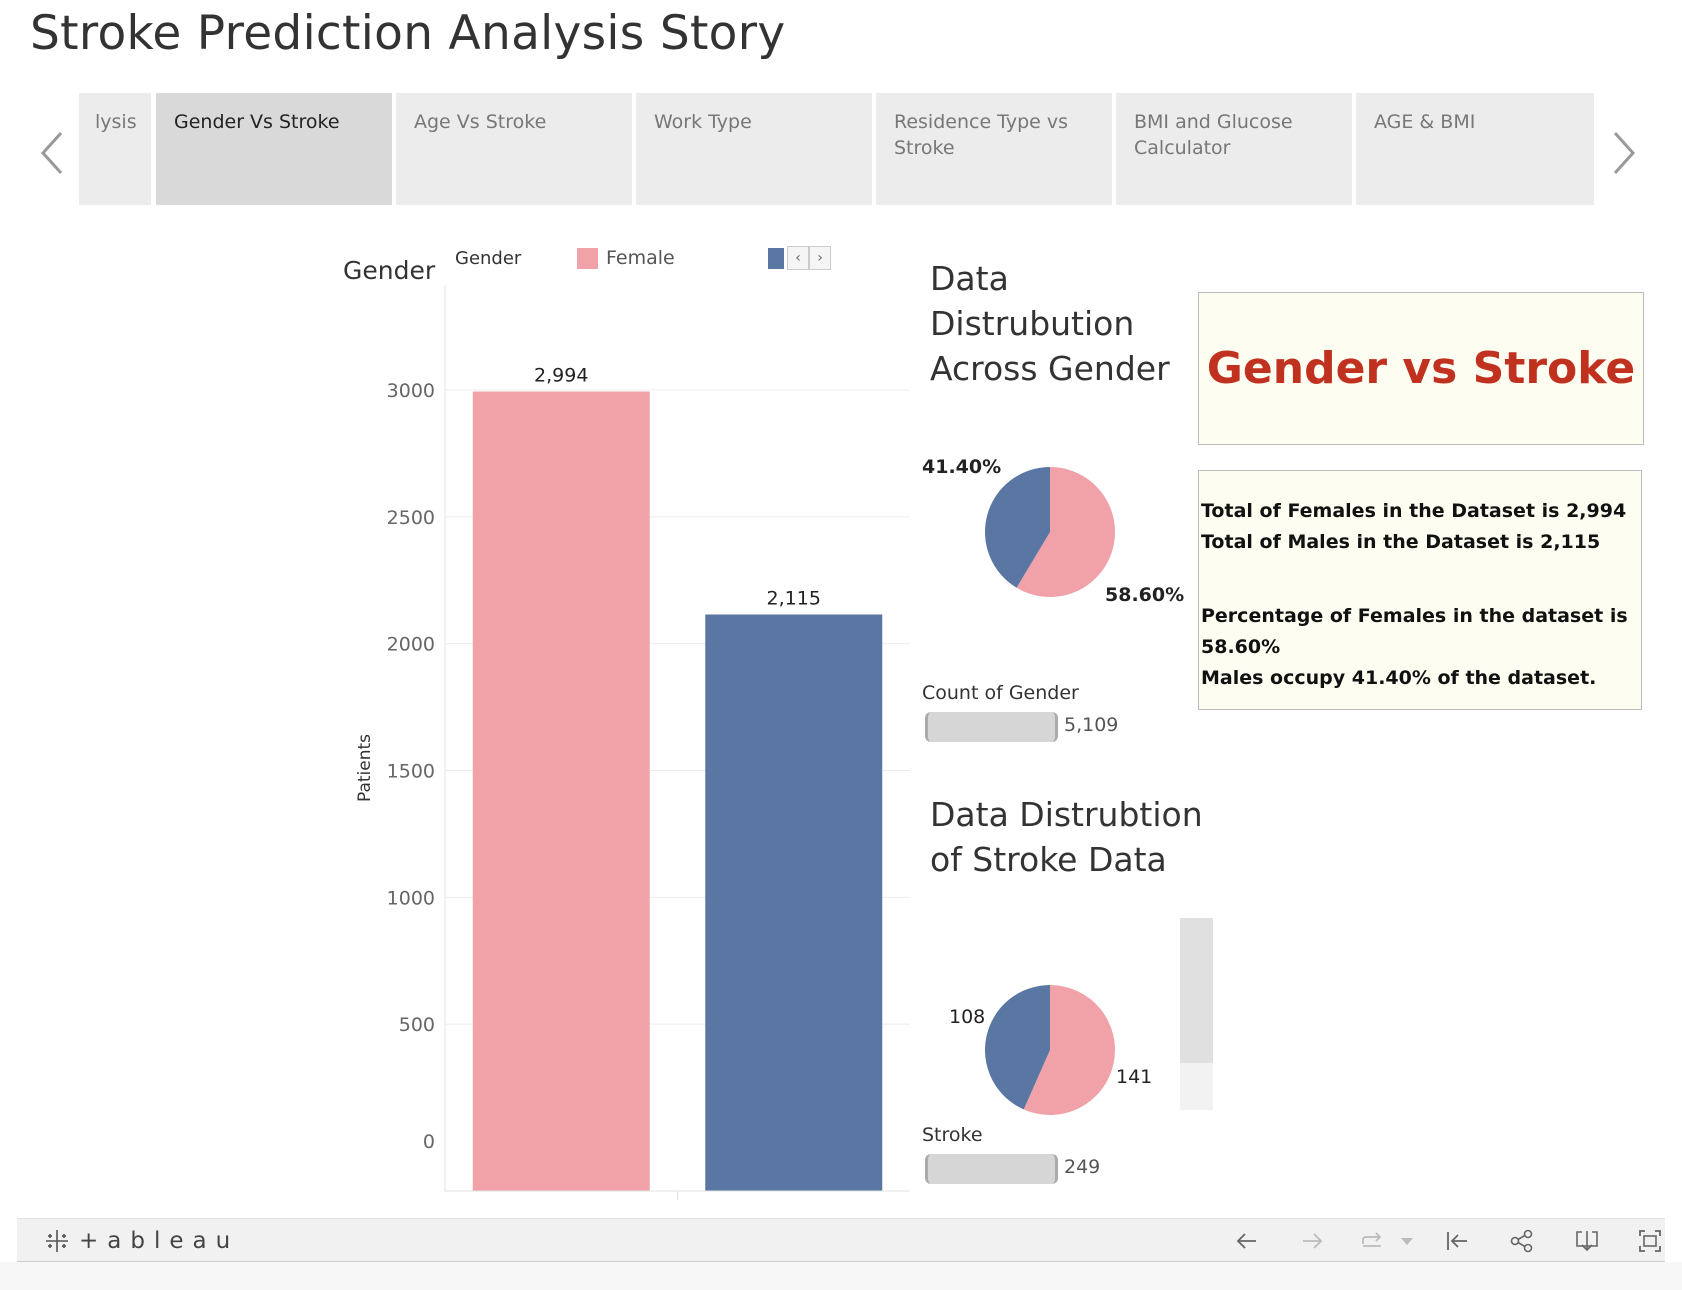  Describe the element at coordinates (274, 149) in the screenshot. I see `tab-gender-vs-stroke: Gender Vs Stroke` at that location.